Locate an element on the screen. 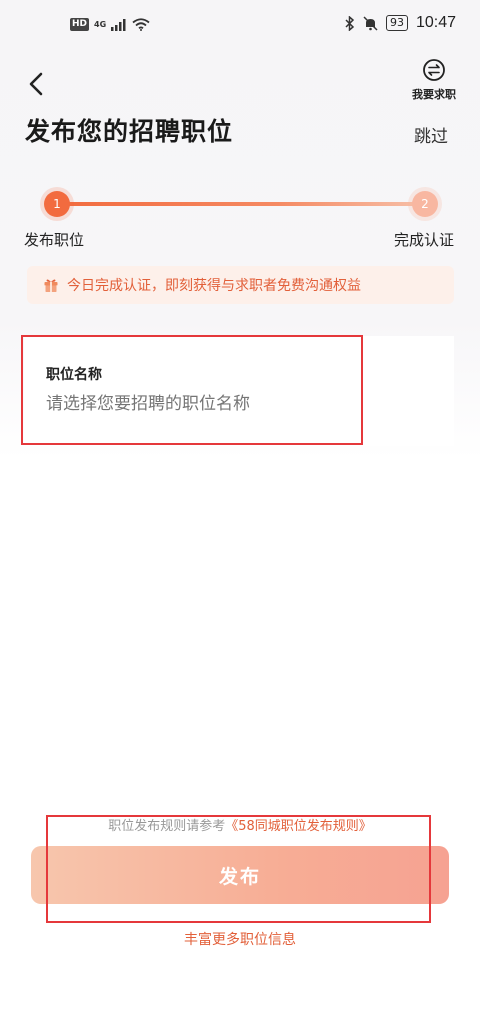 The width and height of the screenshot is (480, 1025). status-left: HD 4G is located at coordinates (110, 24).